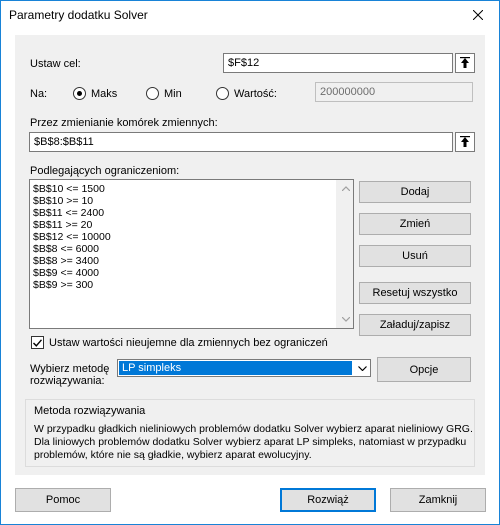 Image resolution: width=500 pixels, height=525 pixels. I want to click on constraint-item: $B$11 >= 20, so click(191, 225).